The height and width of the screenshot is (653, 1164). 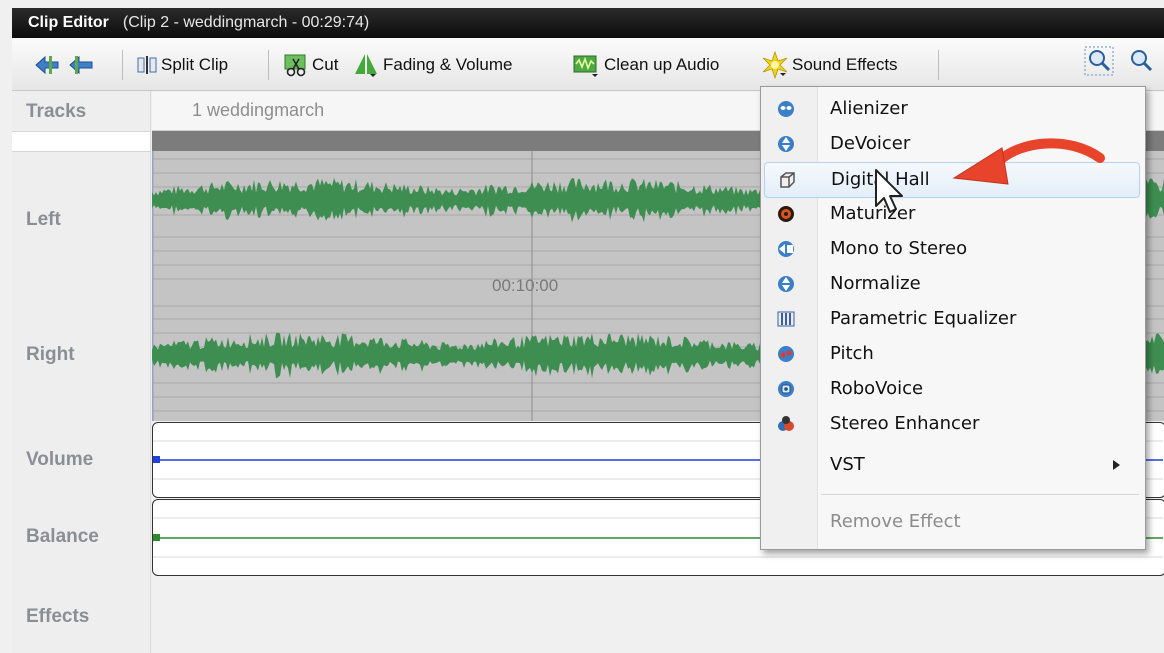 I want to click on menu-item-parametric-equalizer: Parametric Equalizer, so click(x=951, y=319).